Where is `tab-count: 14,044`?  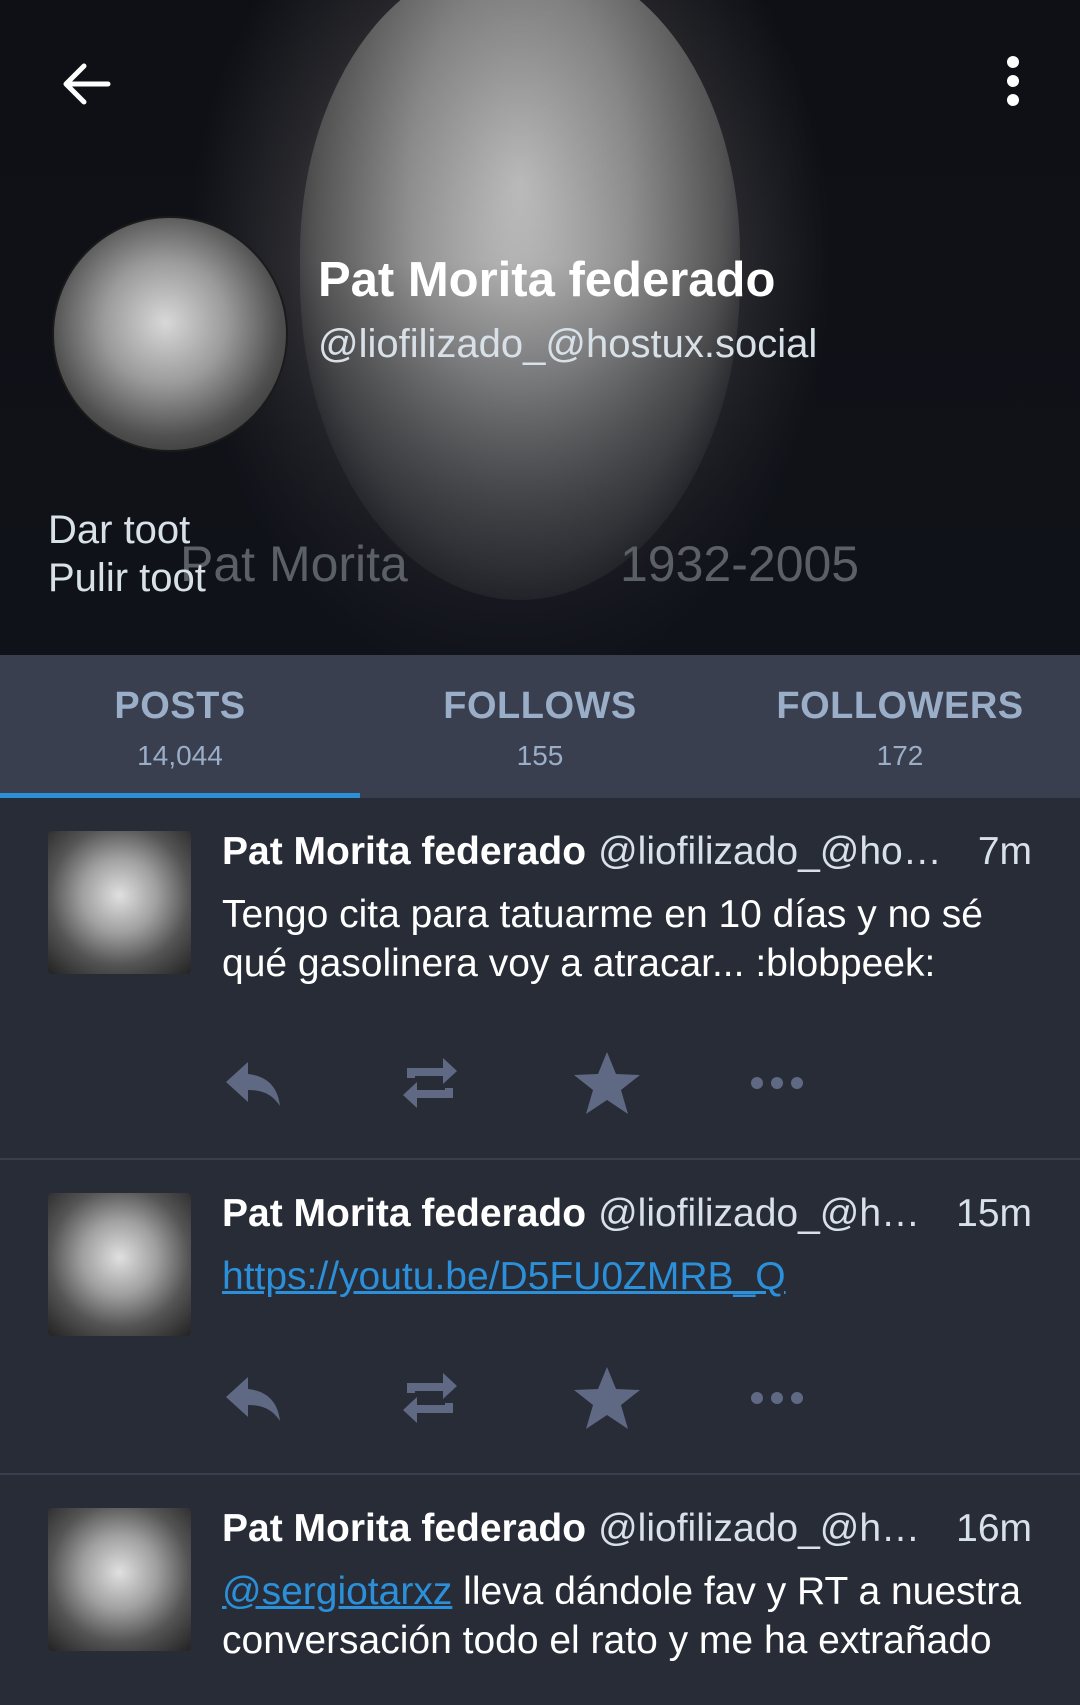
tab-count: 14,044 is located at coordinates (180, 755).